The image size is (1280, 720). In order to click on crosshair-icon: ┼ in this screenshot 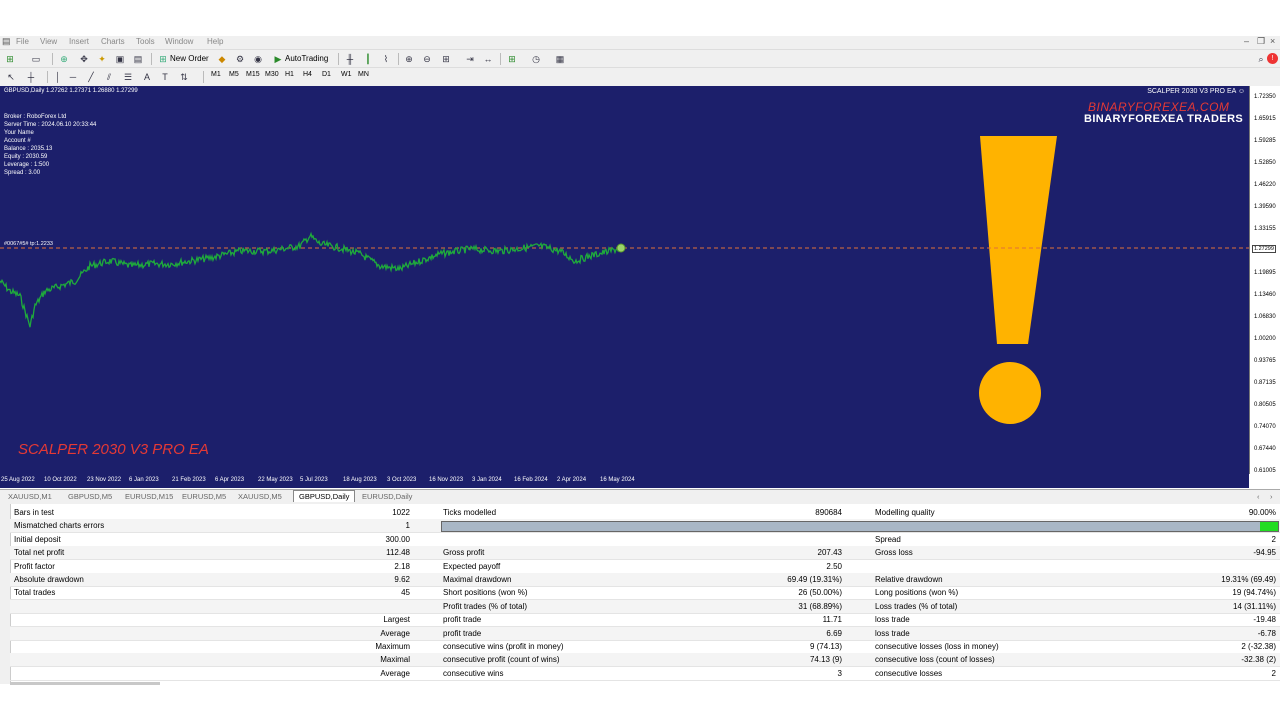, I will do `click(31, 77)`.